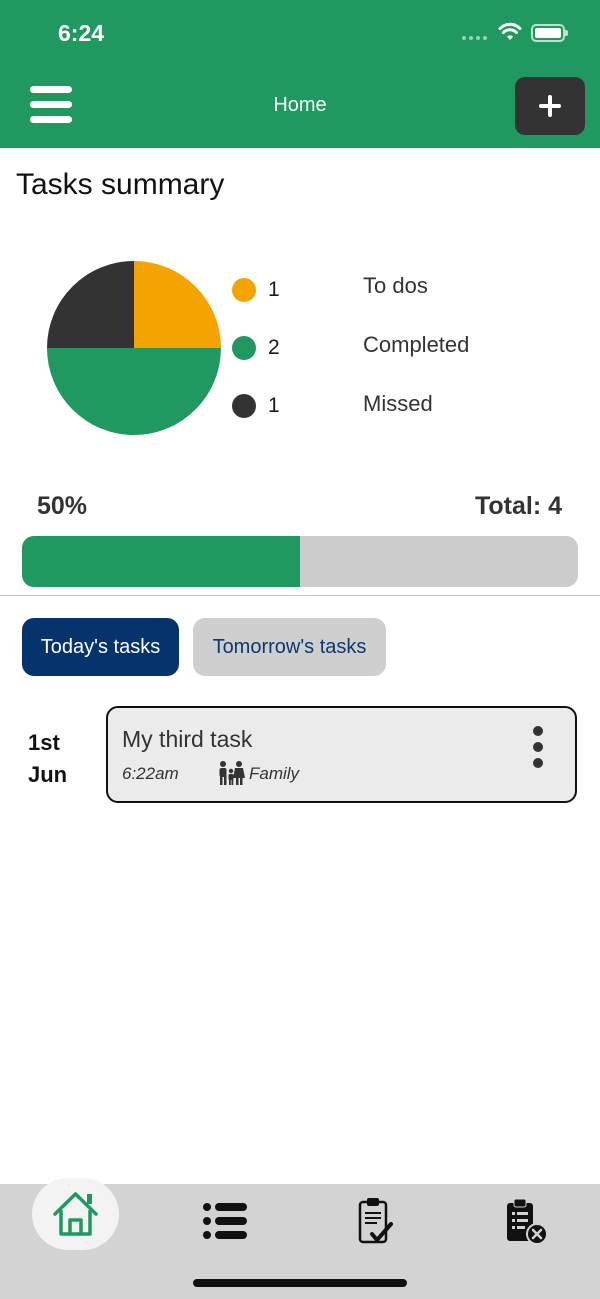 The image size is (600, 1299). I want to click on nav-missed, so click(525, 1222).